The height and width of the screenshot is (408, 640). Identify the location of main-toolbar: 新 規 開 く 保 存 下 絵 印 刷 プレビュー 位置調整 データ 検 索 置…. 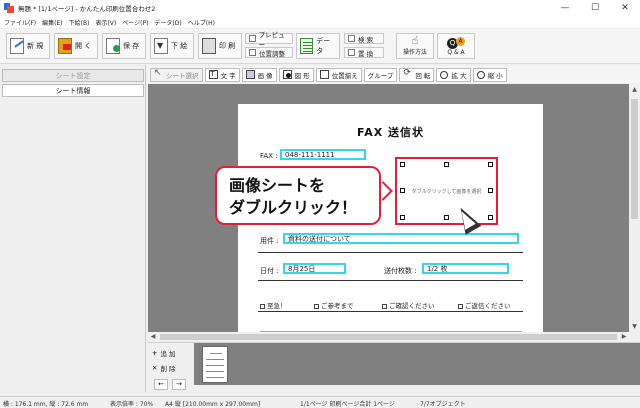
(320, 46).